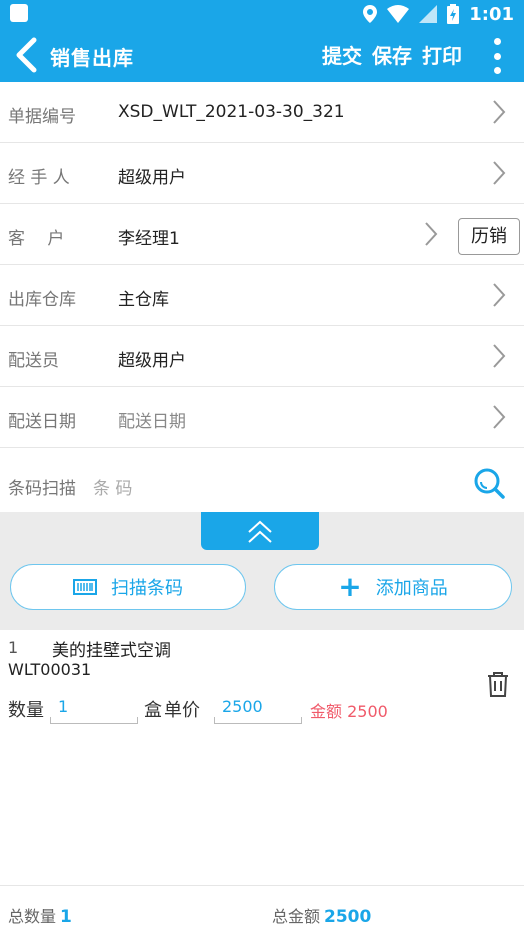 The image size is (524, 931). Describe the element at coordinates (350, 586) in the screenshot. I see `plus-icon: +` at that location.